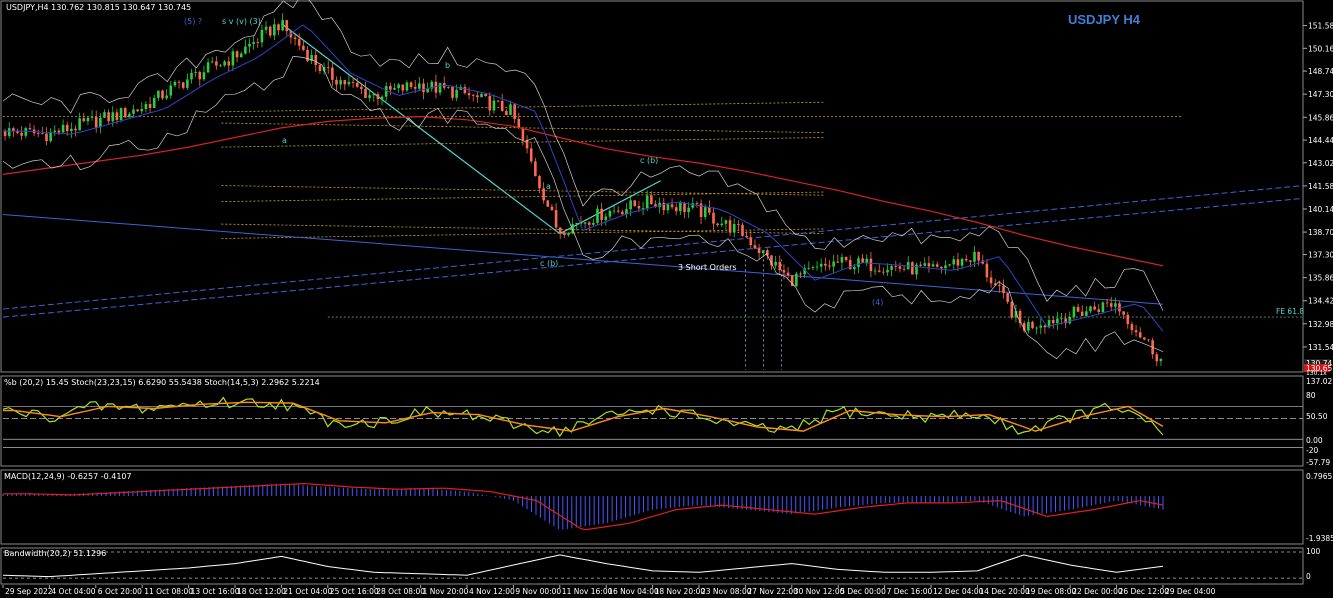  I want to click on time-tick-label: 4 Oct 04:00, so click(73, 591).